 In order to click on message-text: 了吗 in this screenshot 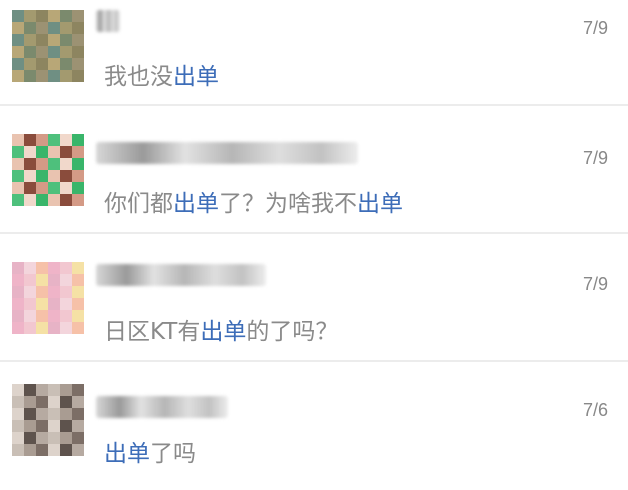, I will do `click(173, 454)`.